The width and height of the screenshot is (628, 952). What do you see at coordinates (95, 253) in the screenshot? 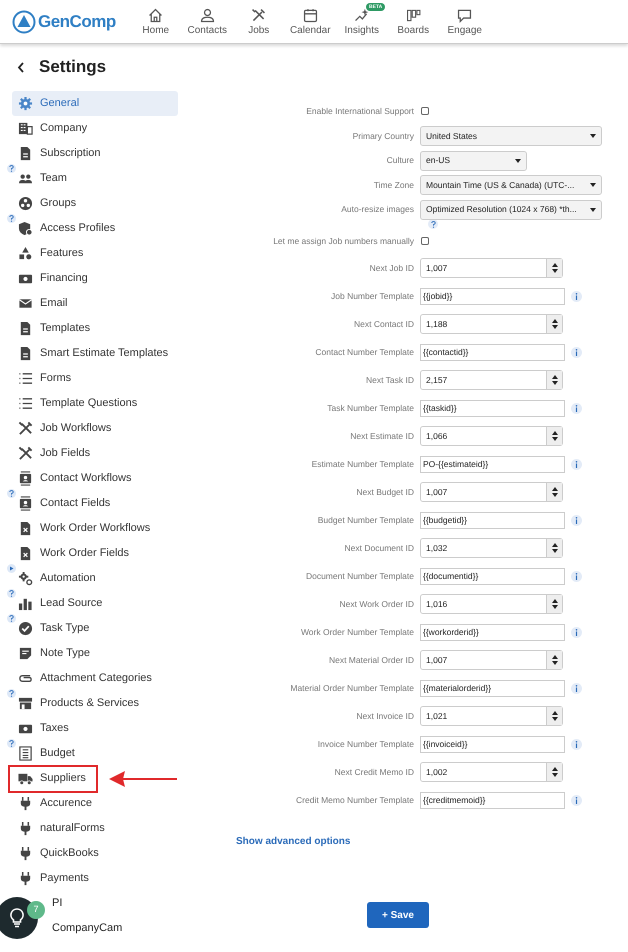
I see `sidebar-item: Features` at bounding box center [95, 253].